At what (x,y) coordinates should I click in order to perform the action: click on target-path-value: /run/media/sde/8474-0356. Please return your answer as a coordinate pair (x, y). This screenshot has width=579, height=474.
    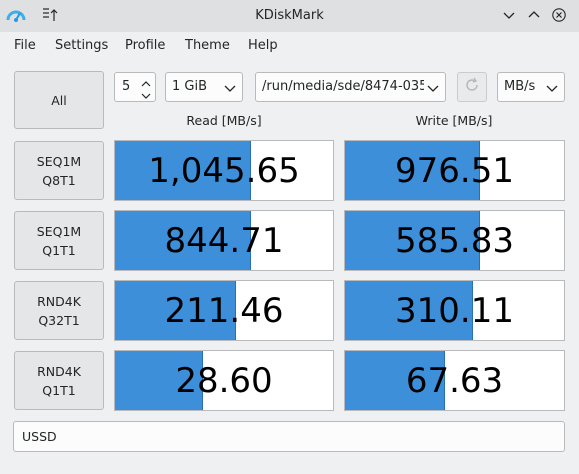
    Looking at the image, I should click on (343, 86).